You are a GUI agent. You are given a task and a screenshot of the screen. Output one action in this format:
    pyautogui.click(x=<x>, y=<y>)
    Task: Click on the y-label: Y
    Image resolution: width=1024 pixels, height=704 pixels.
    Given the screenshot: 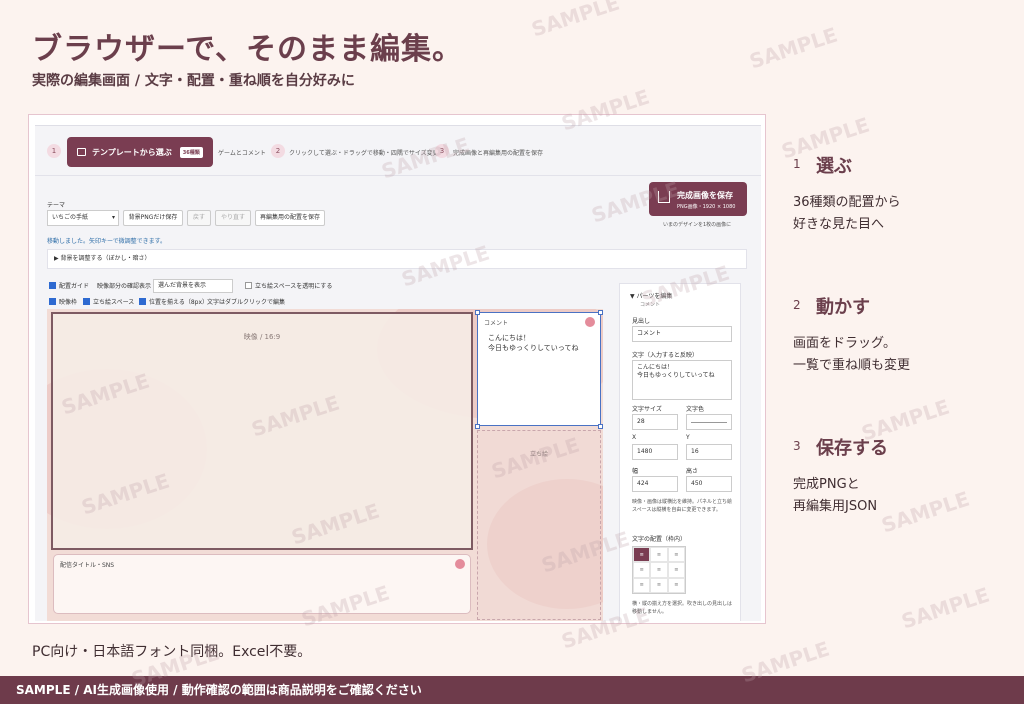 What is the action you would take?
    pyautogui.click(x=688, y=437)
    